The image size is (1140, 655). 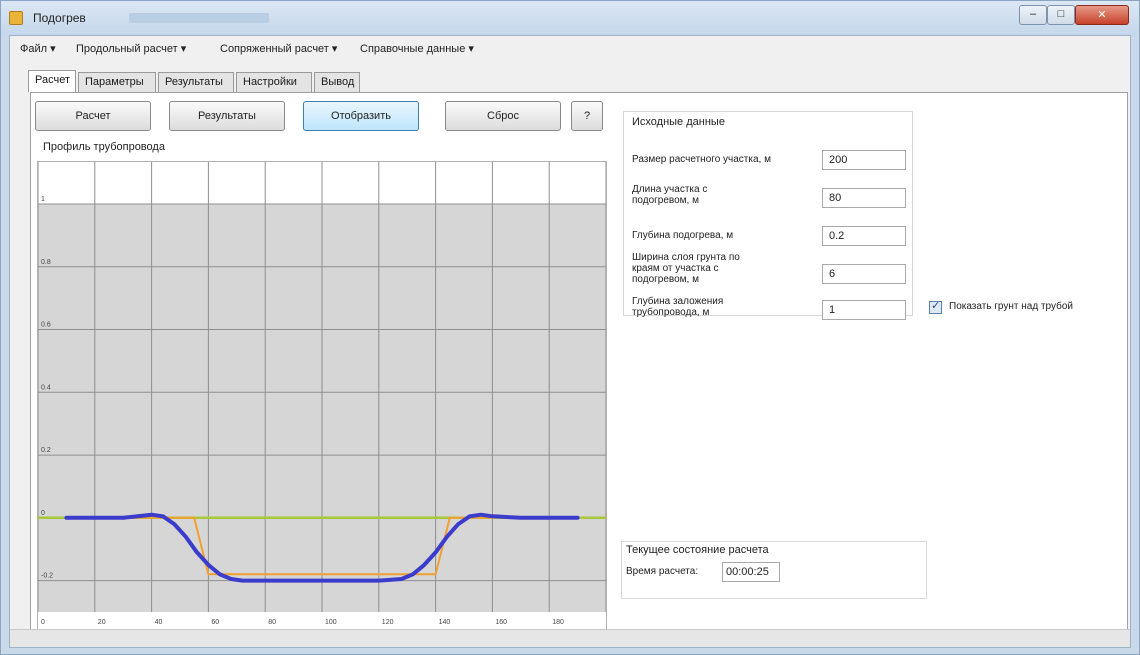 I want to click on menu-reference-data: Справочные данные ▾, so click(x=417, y=48).